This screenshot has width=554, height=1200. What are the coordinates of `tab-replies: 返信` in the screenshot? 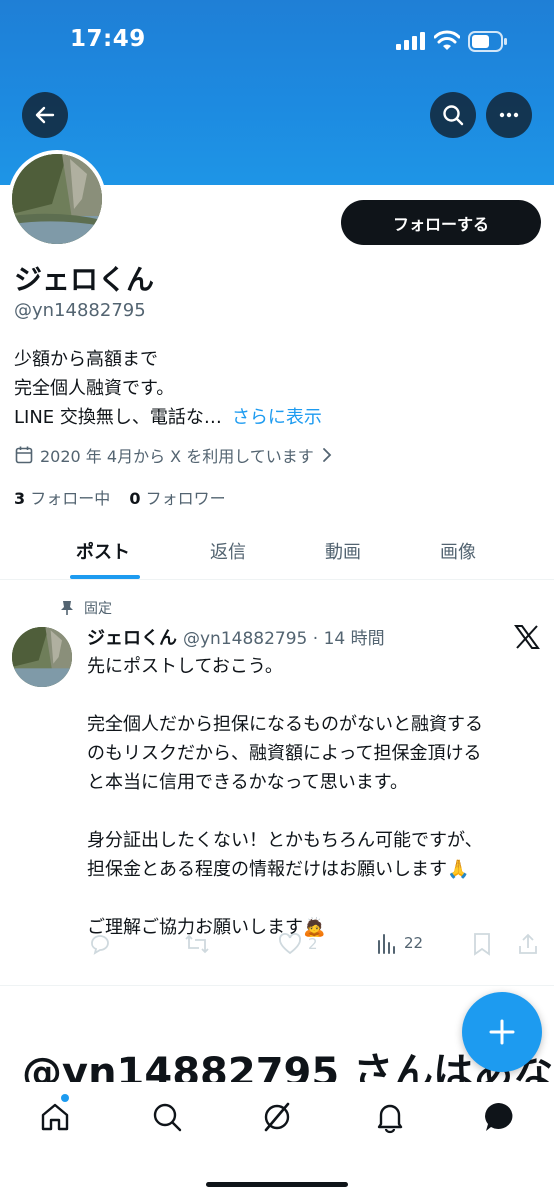 It's located at (228, 551).